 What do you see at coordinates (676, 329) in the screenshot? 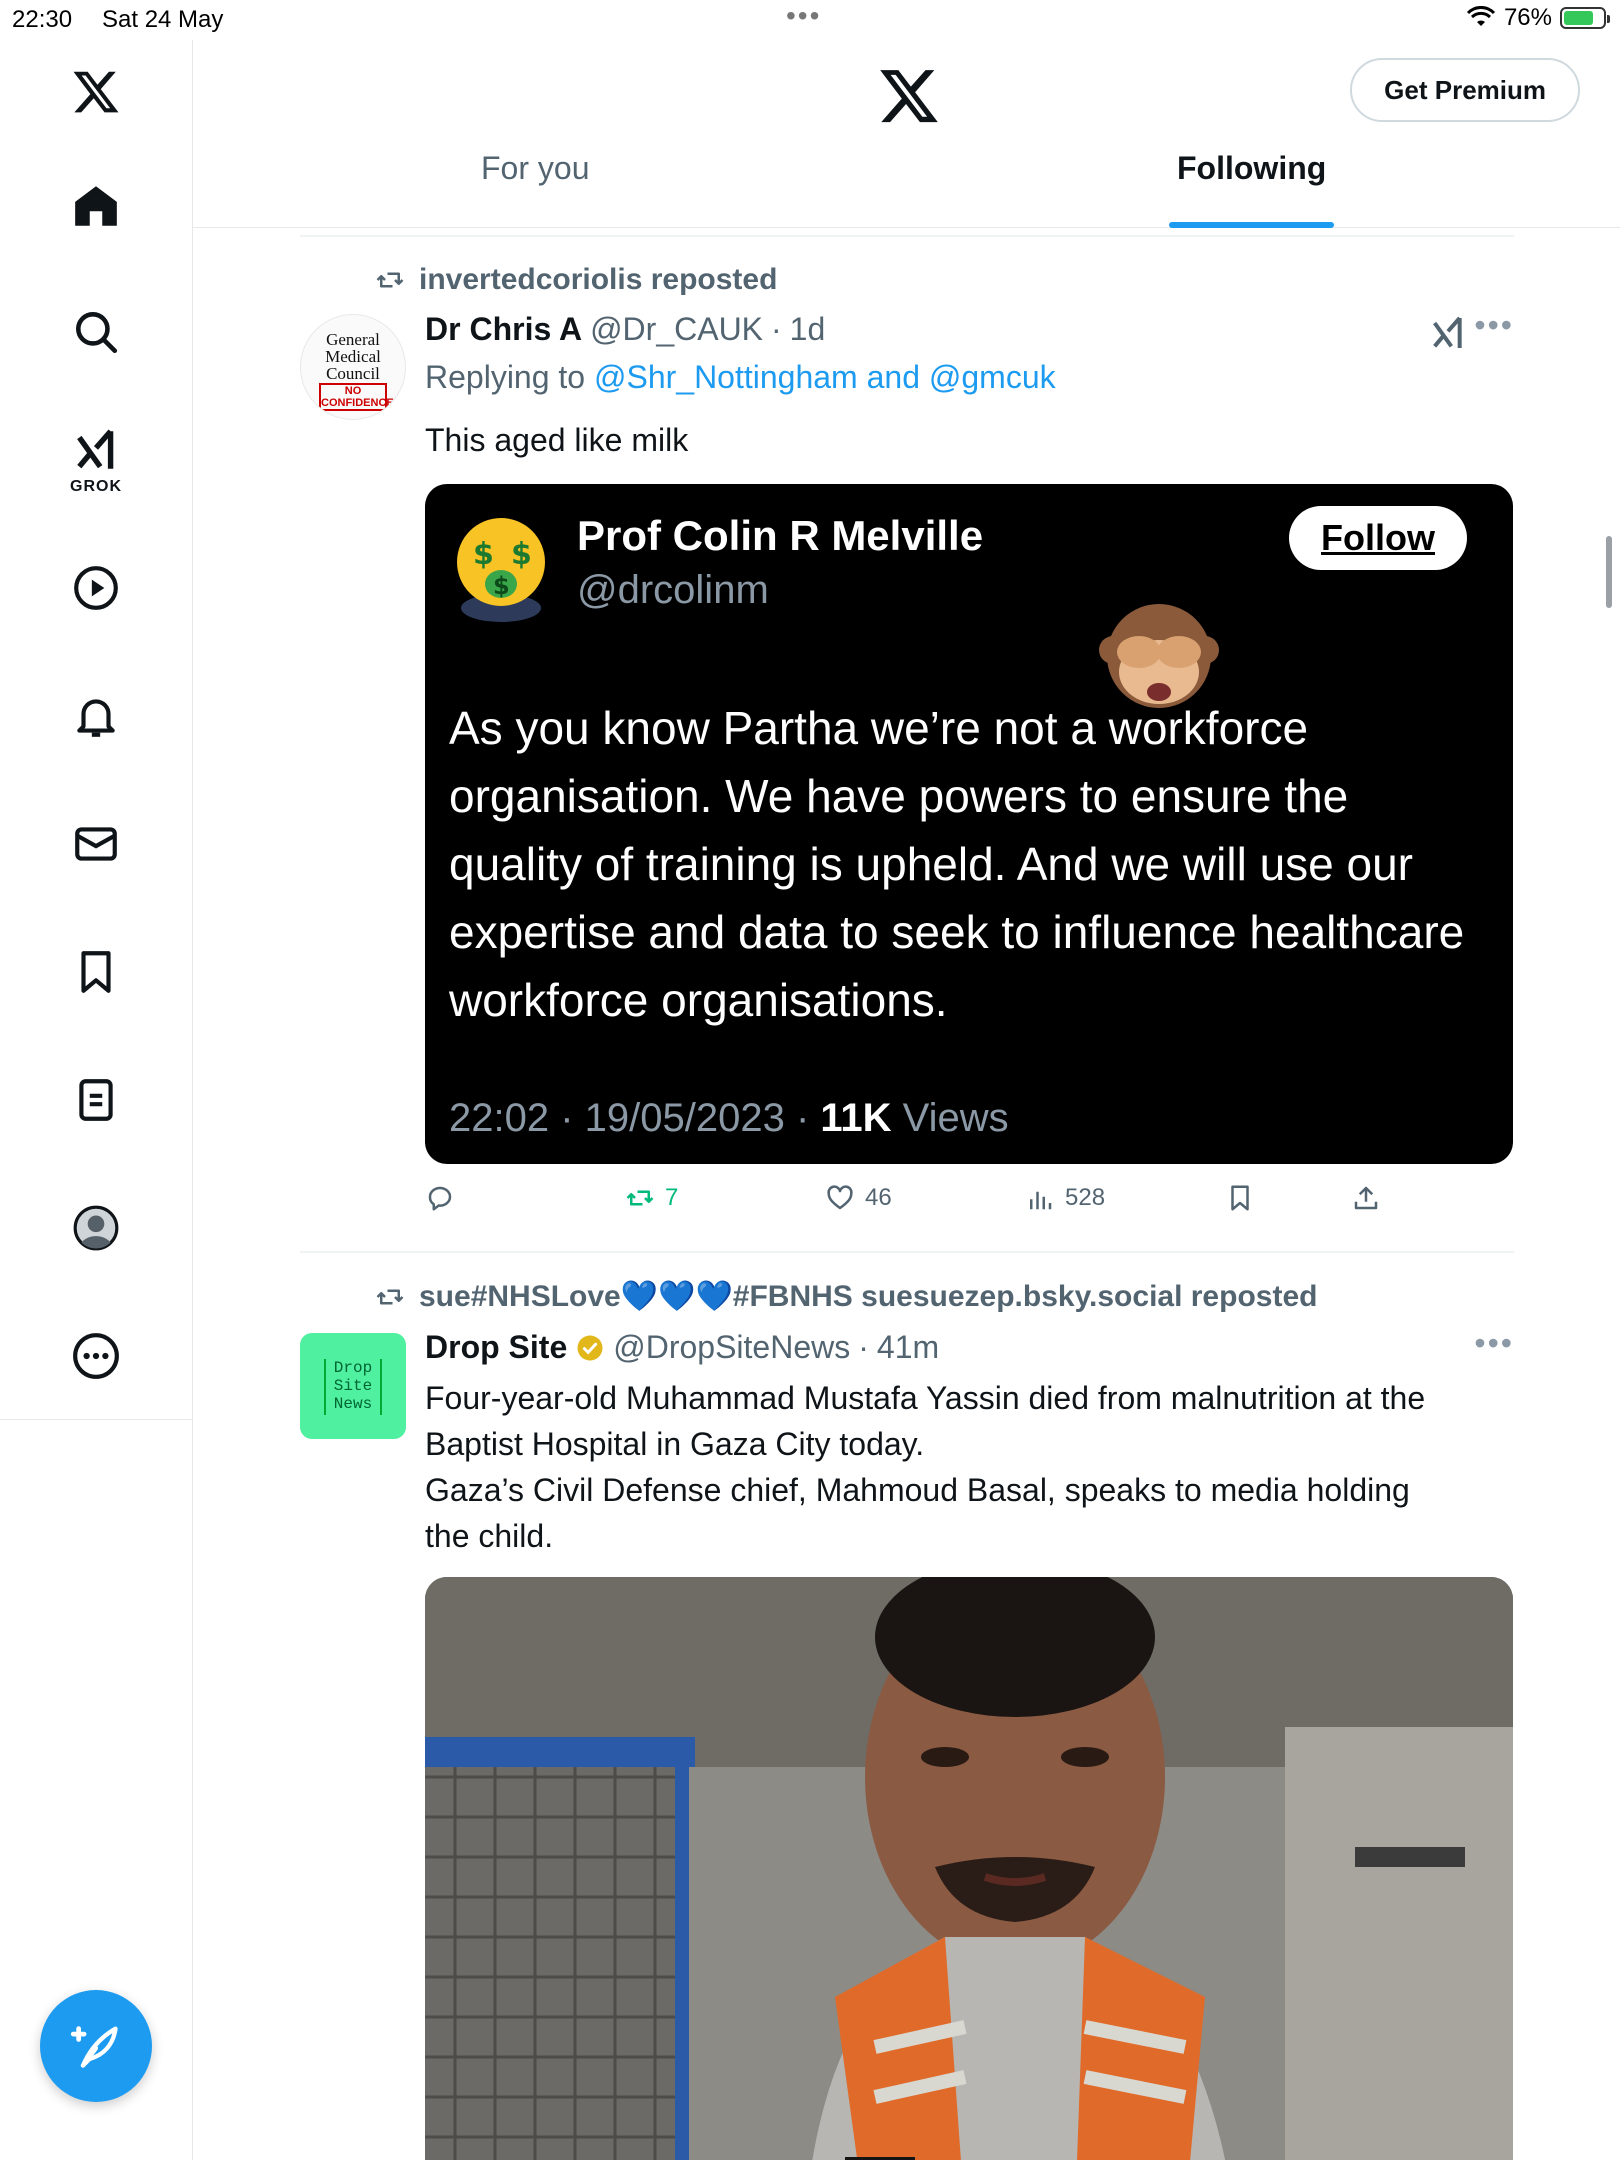
I see `author-handle: @Dr_CAUK` at bounding box center [676, 329].